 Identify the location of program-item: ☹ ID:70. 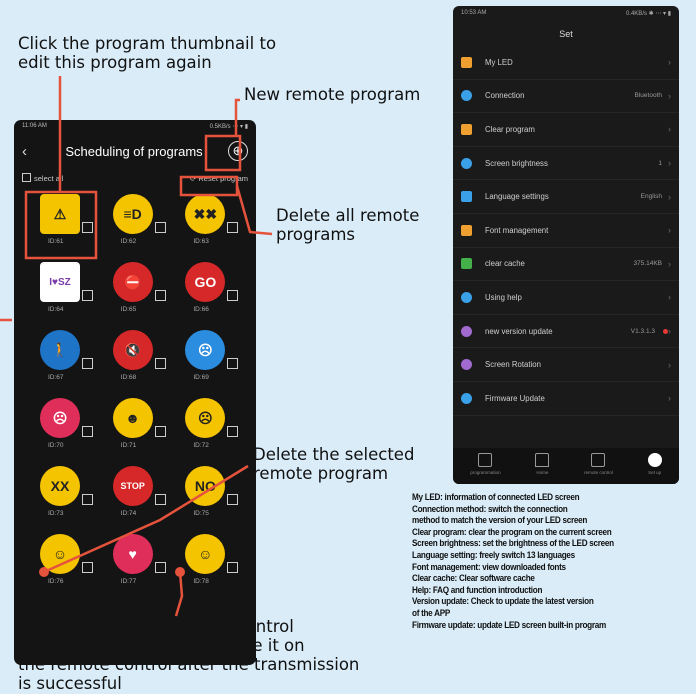
(64, 427).